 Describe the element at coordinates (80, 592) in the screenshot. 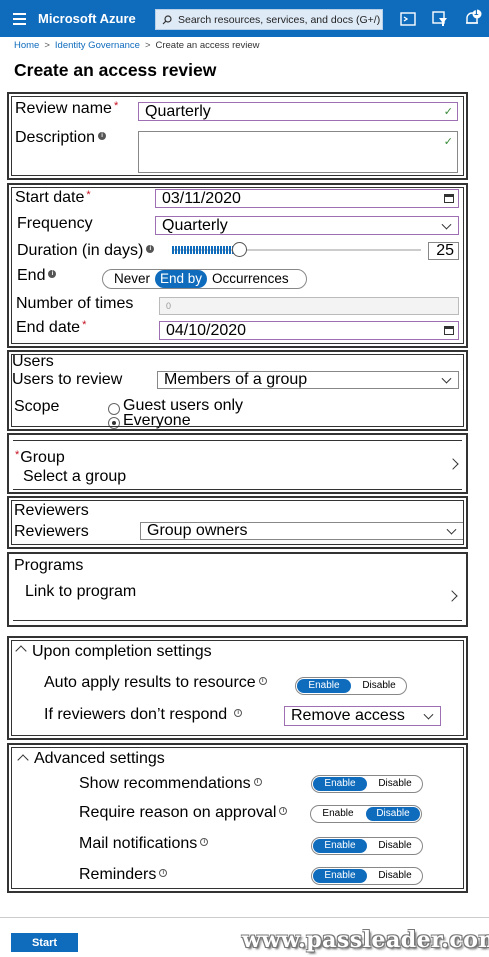

I see `link-to-program: Link to program` at that location.